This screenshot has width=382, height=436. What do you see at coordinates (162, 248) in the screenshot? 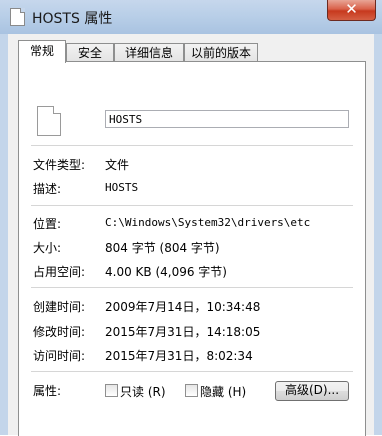
I see `size-value: 804 字节 (804 字节)` at bounding box center [162, 248].